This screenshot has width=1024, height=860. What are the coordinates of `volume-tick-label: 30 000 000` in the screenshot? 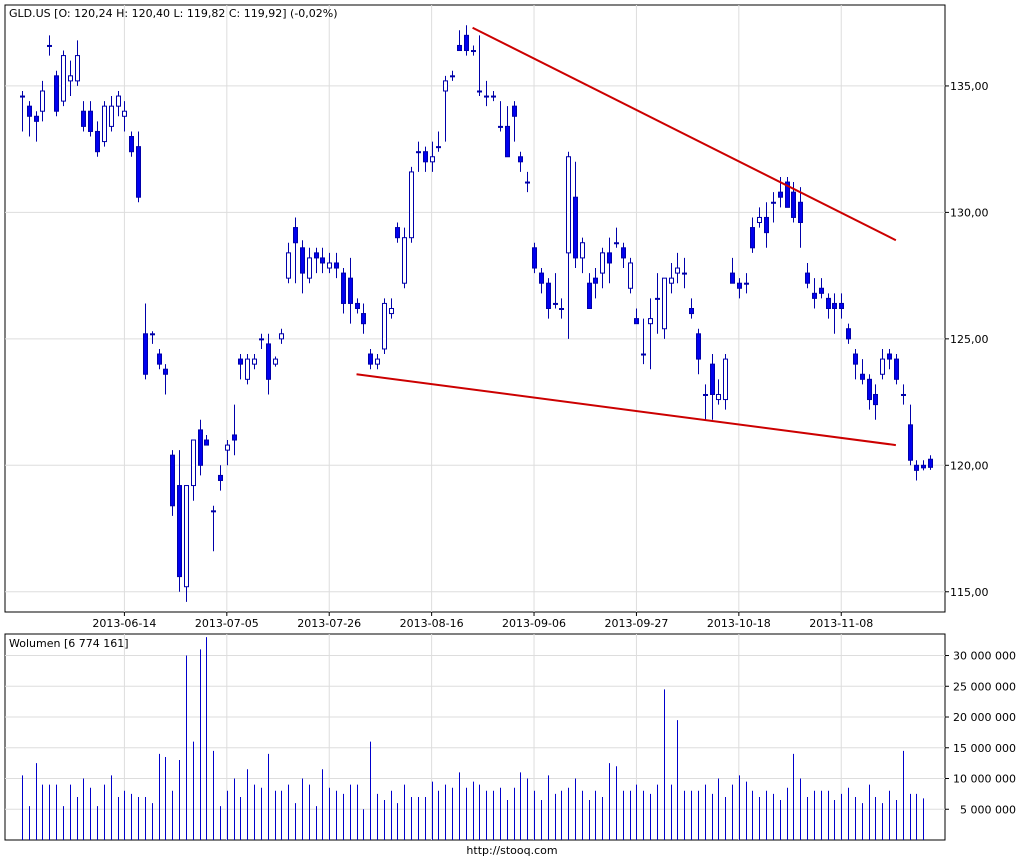 It's located at (984, 656).